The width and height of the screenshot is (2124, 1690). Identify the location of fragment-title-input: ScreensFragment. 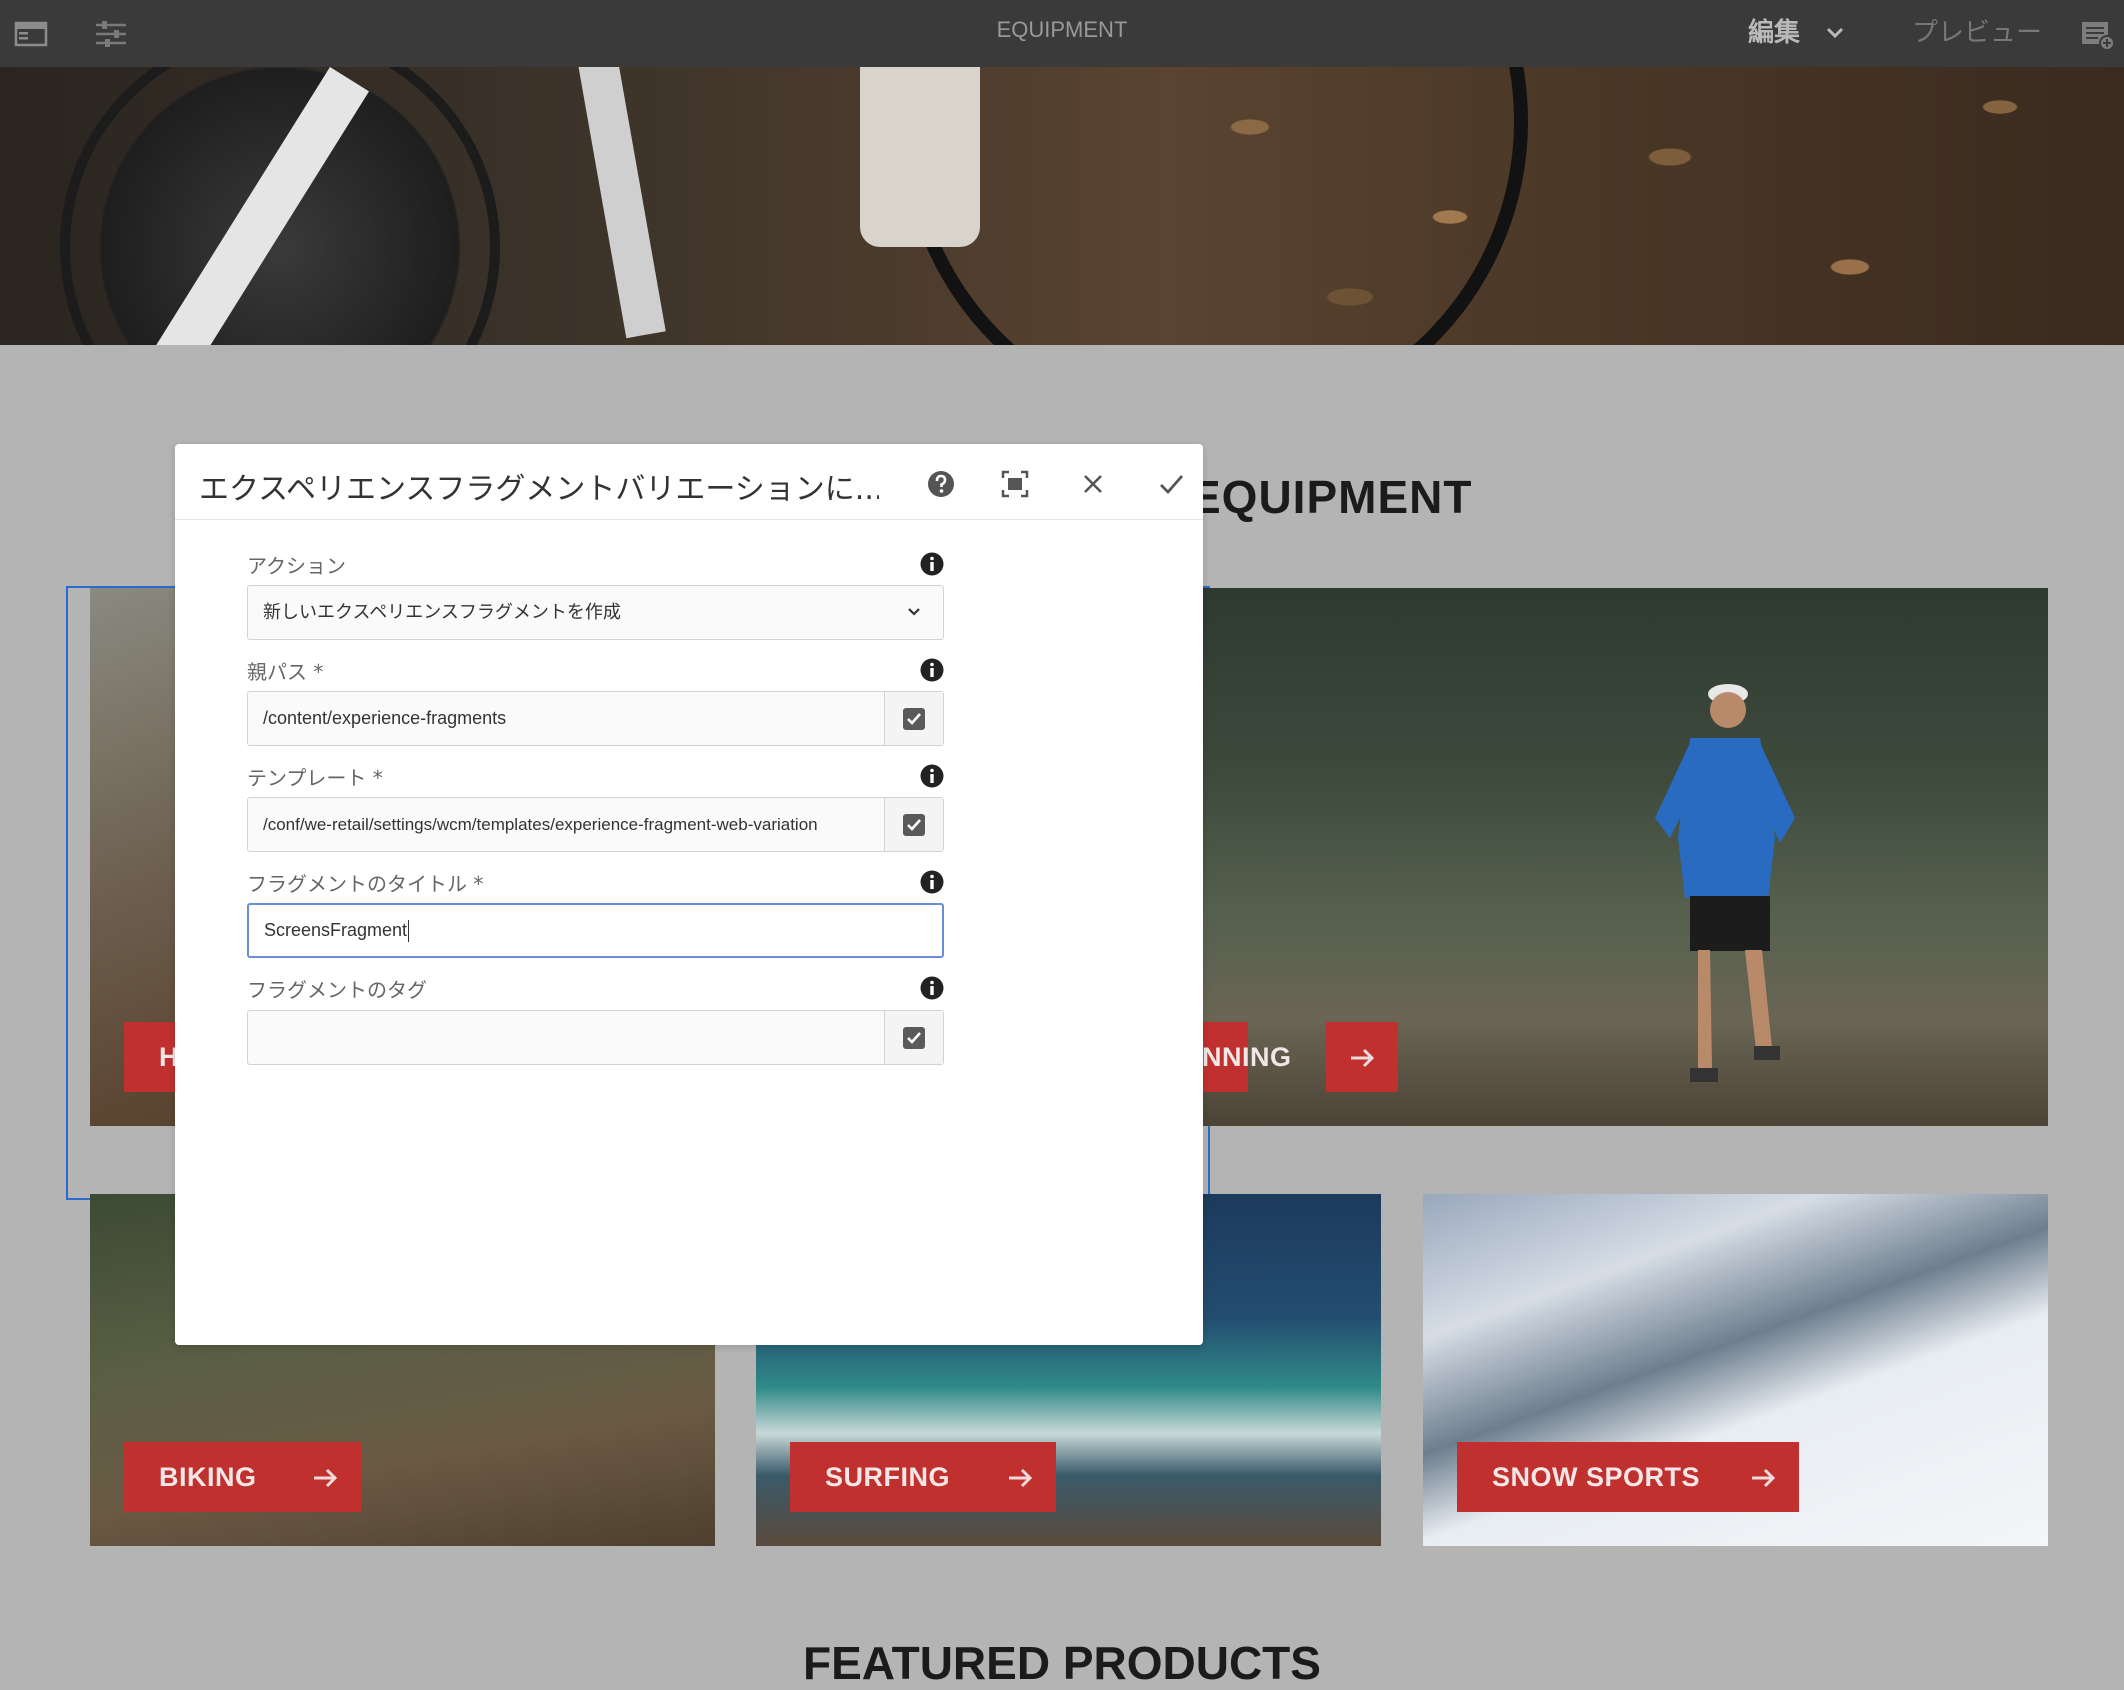
(335, 930).